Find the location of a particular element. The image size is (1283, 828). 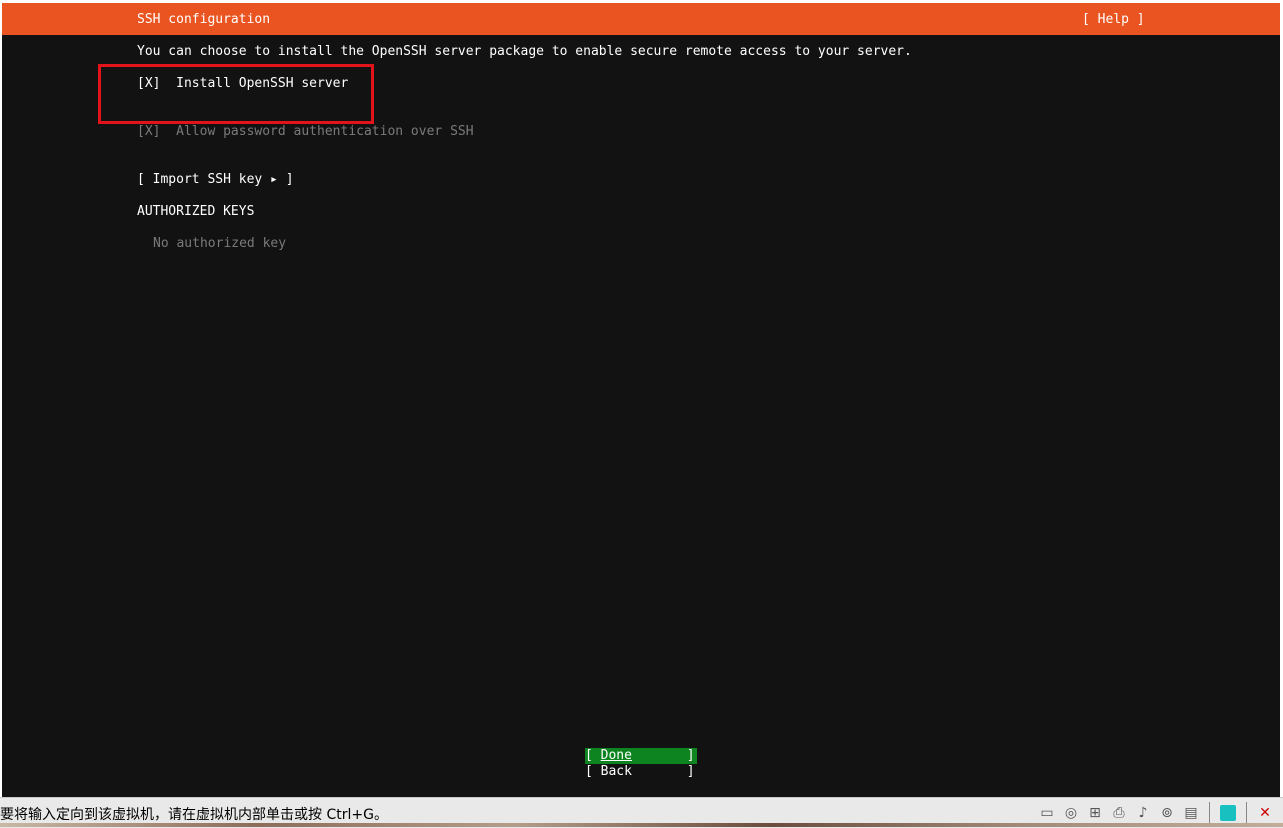

done-bracket-close: ] is located at coordinates (663, 755).